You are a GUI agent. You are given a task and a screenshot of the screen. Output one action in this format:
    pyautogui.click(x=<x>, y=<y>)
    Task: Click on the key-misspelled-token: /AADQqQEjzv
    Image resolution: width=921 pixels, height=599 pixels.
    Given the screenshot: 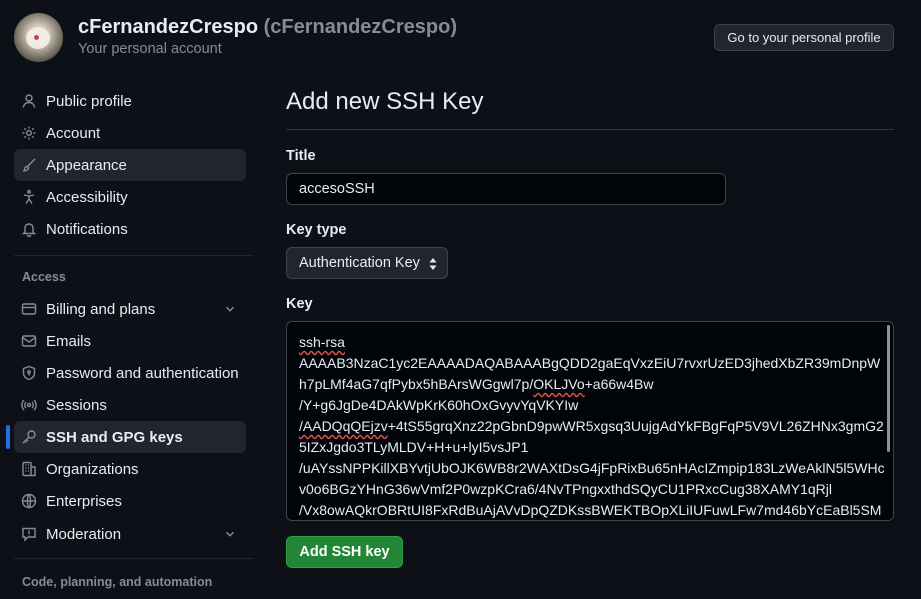 What is the action you would take?
    pyautogui.click(x=343, y=426)
    